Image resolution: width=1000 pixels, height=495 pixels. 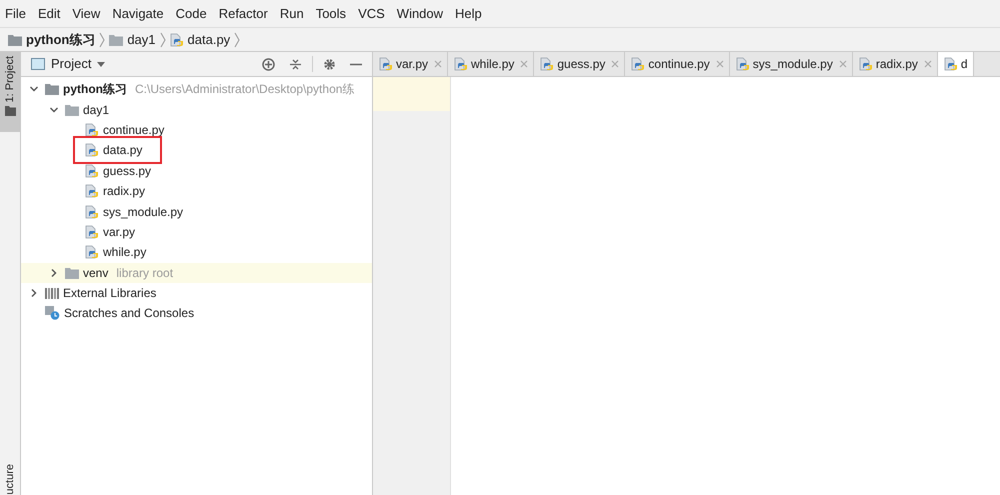 I want to click on tree-row: venv library root, so click(x=196, y=272).